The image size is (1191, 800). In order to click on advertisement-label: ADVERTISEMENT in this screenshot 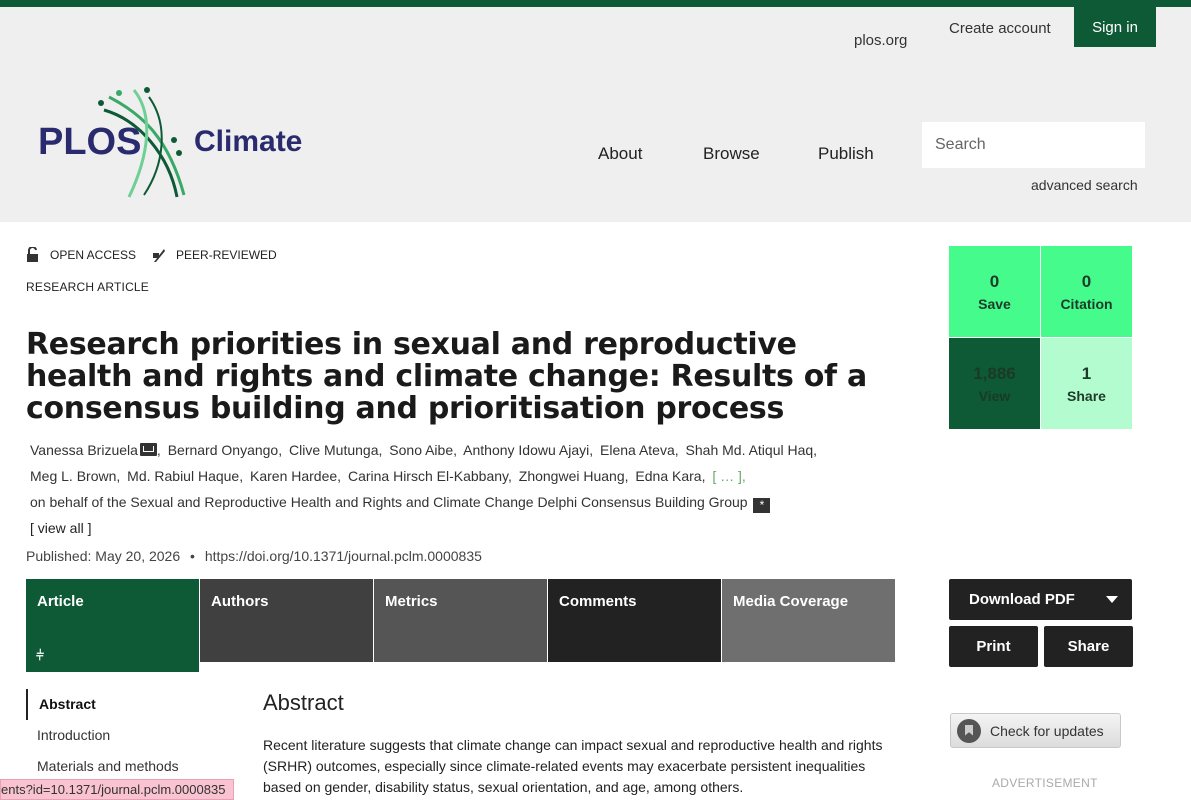, I will do `click(1045, 783)`.